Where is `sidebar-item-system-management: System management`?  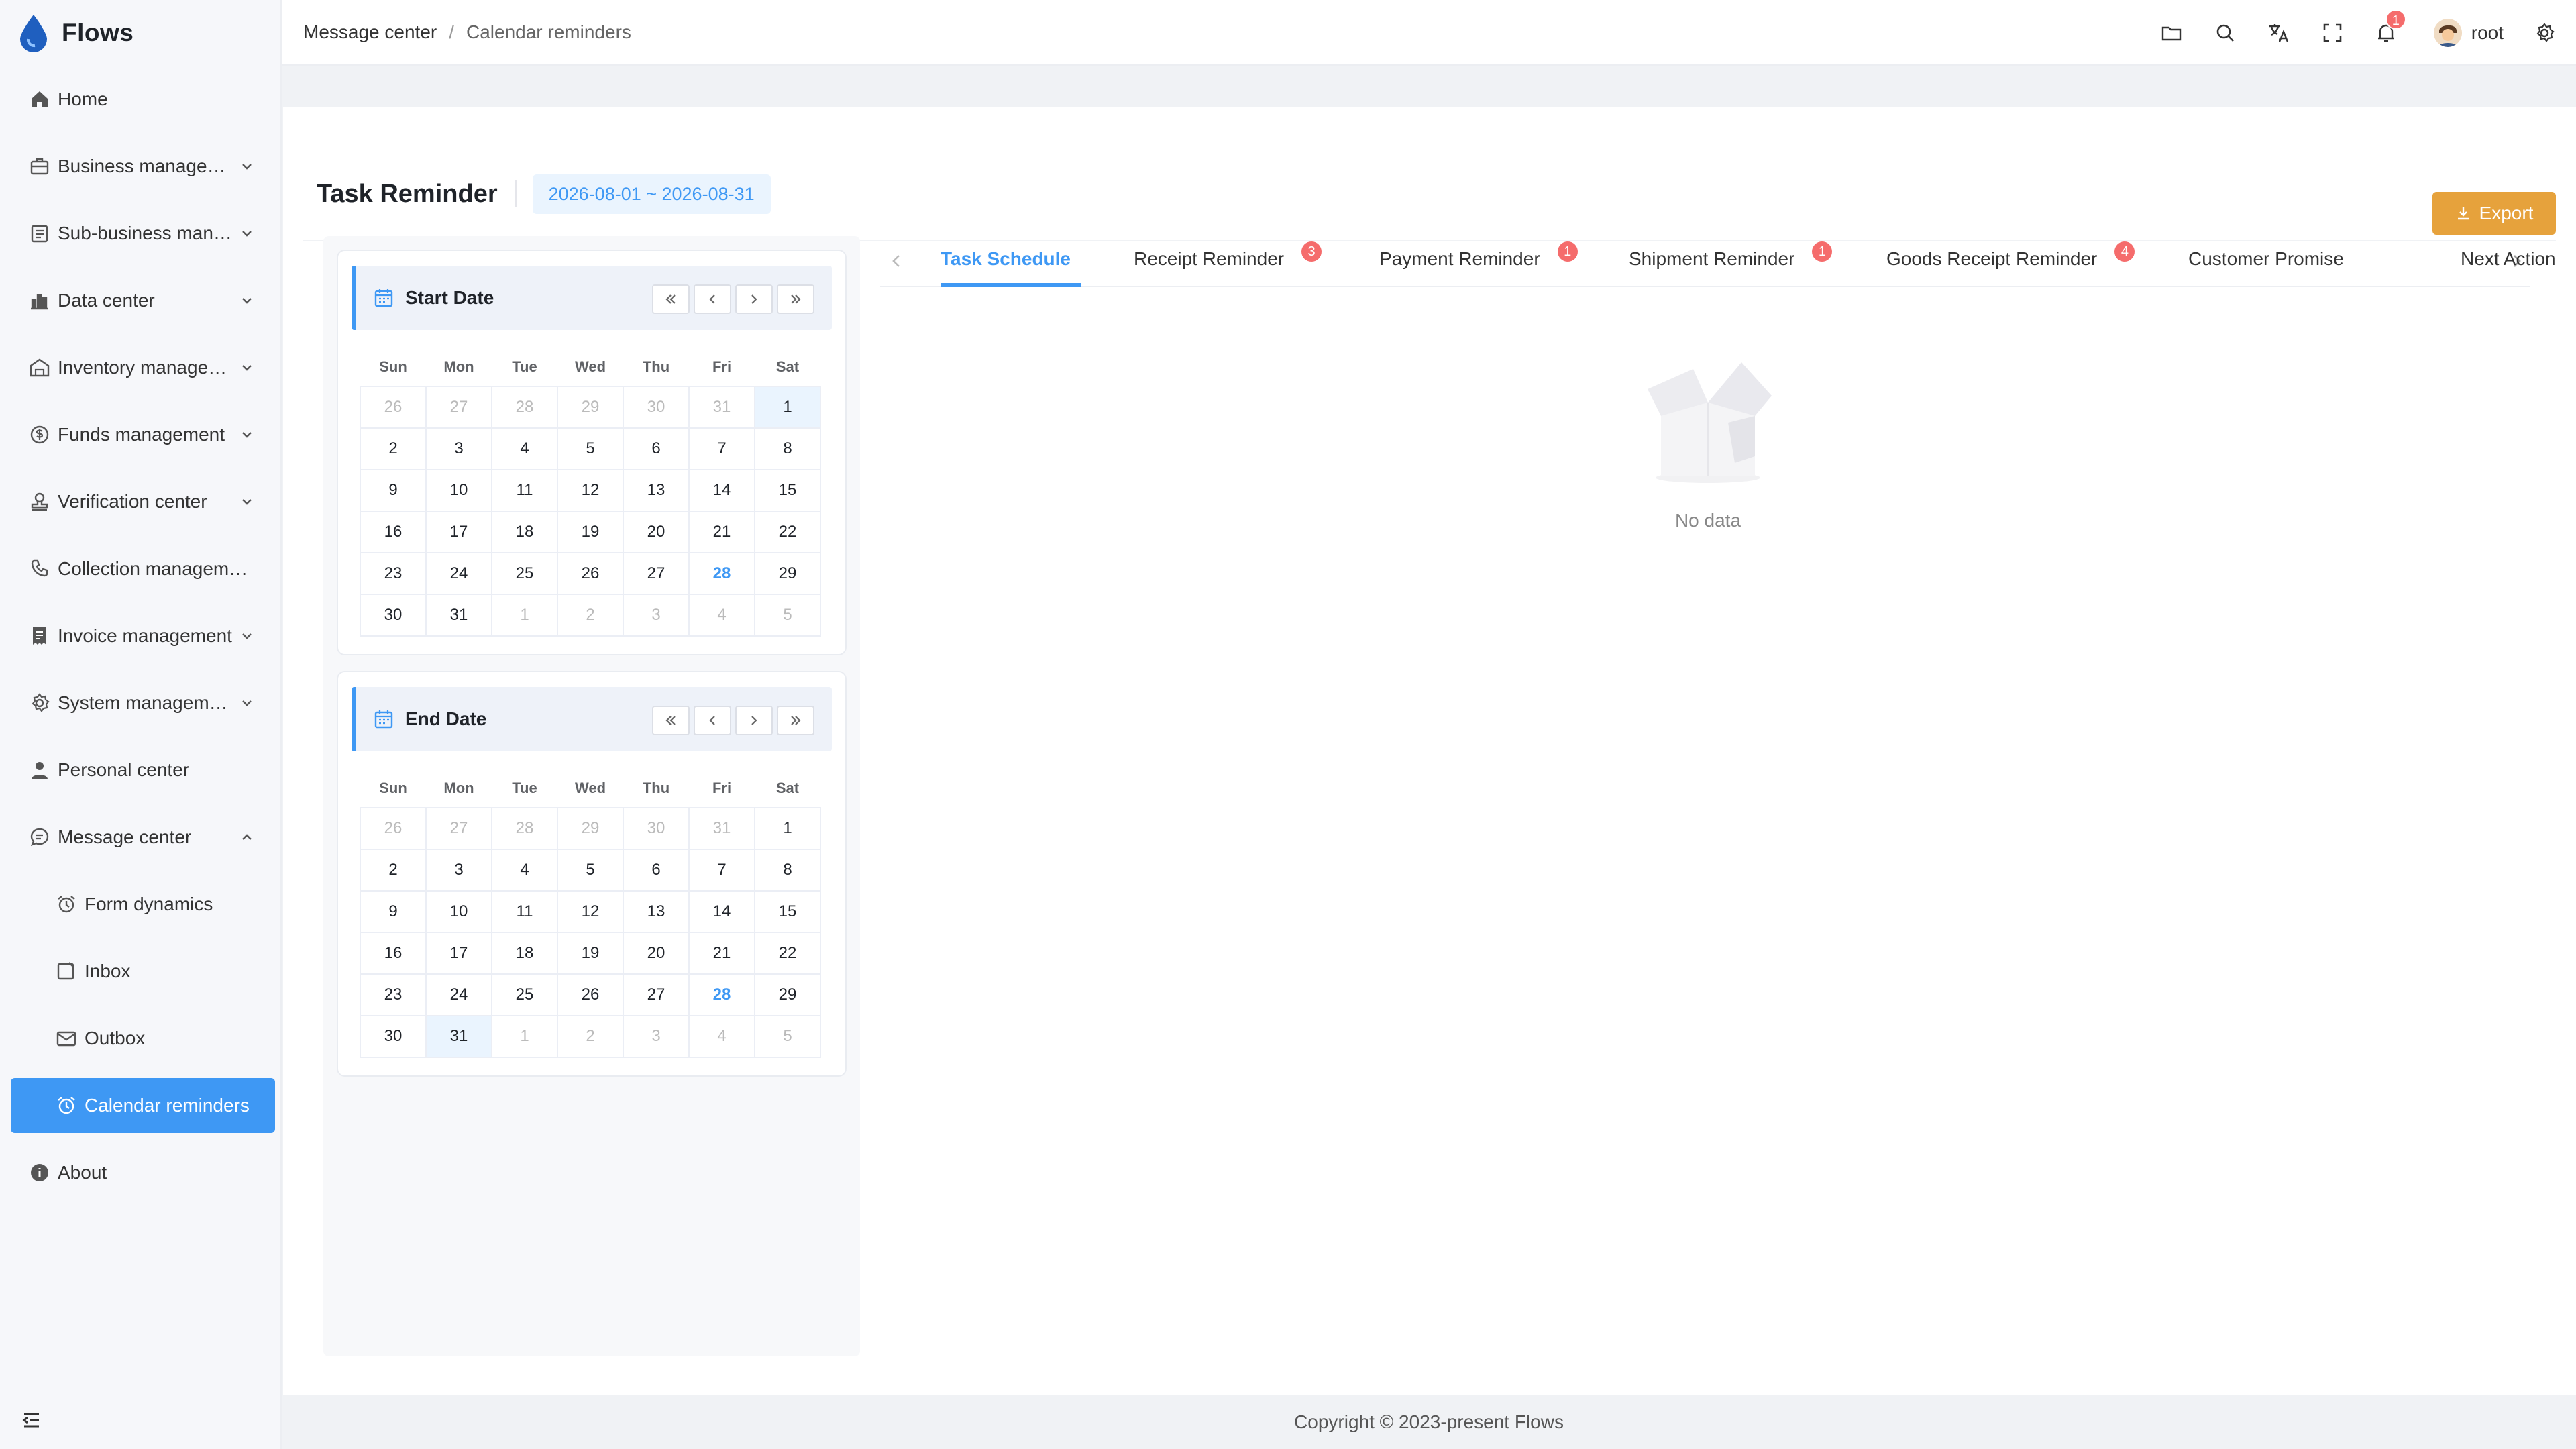
sidebar-item-system-management: System management is located at coordinates (140, 703).